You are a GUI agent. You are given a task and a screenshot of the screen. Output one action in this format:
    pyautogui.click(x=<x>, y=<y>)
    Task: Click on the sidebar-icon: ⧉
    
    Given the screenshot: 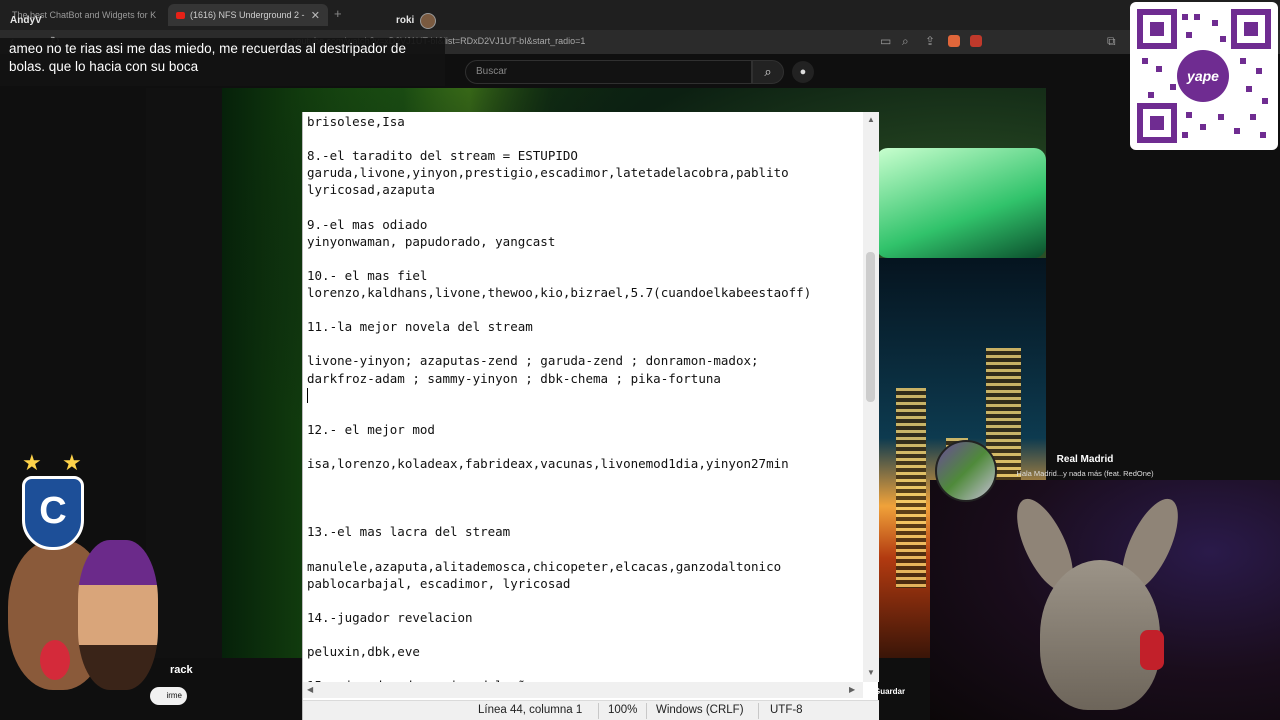 What is the action you would take?
    pyautogui.click(x=1111, y=41)
    